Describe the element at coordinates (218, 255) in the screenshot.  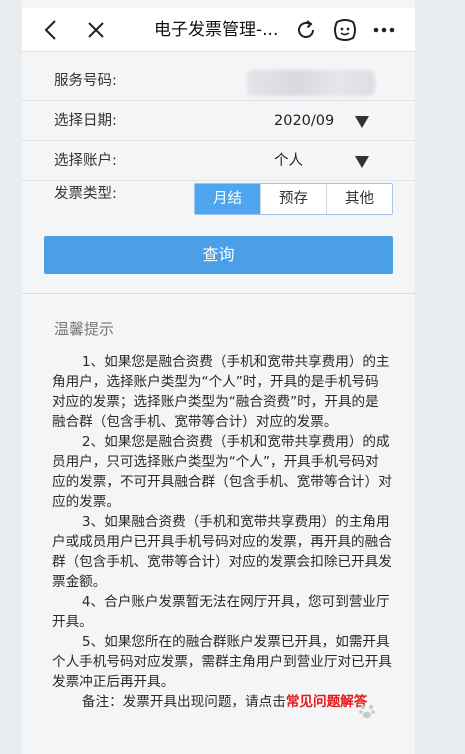
I see `query-button: 查询` at that location.